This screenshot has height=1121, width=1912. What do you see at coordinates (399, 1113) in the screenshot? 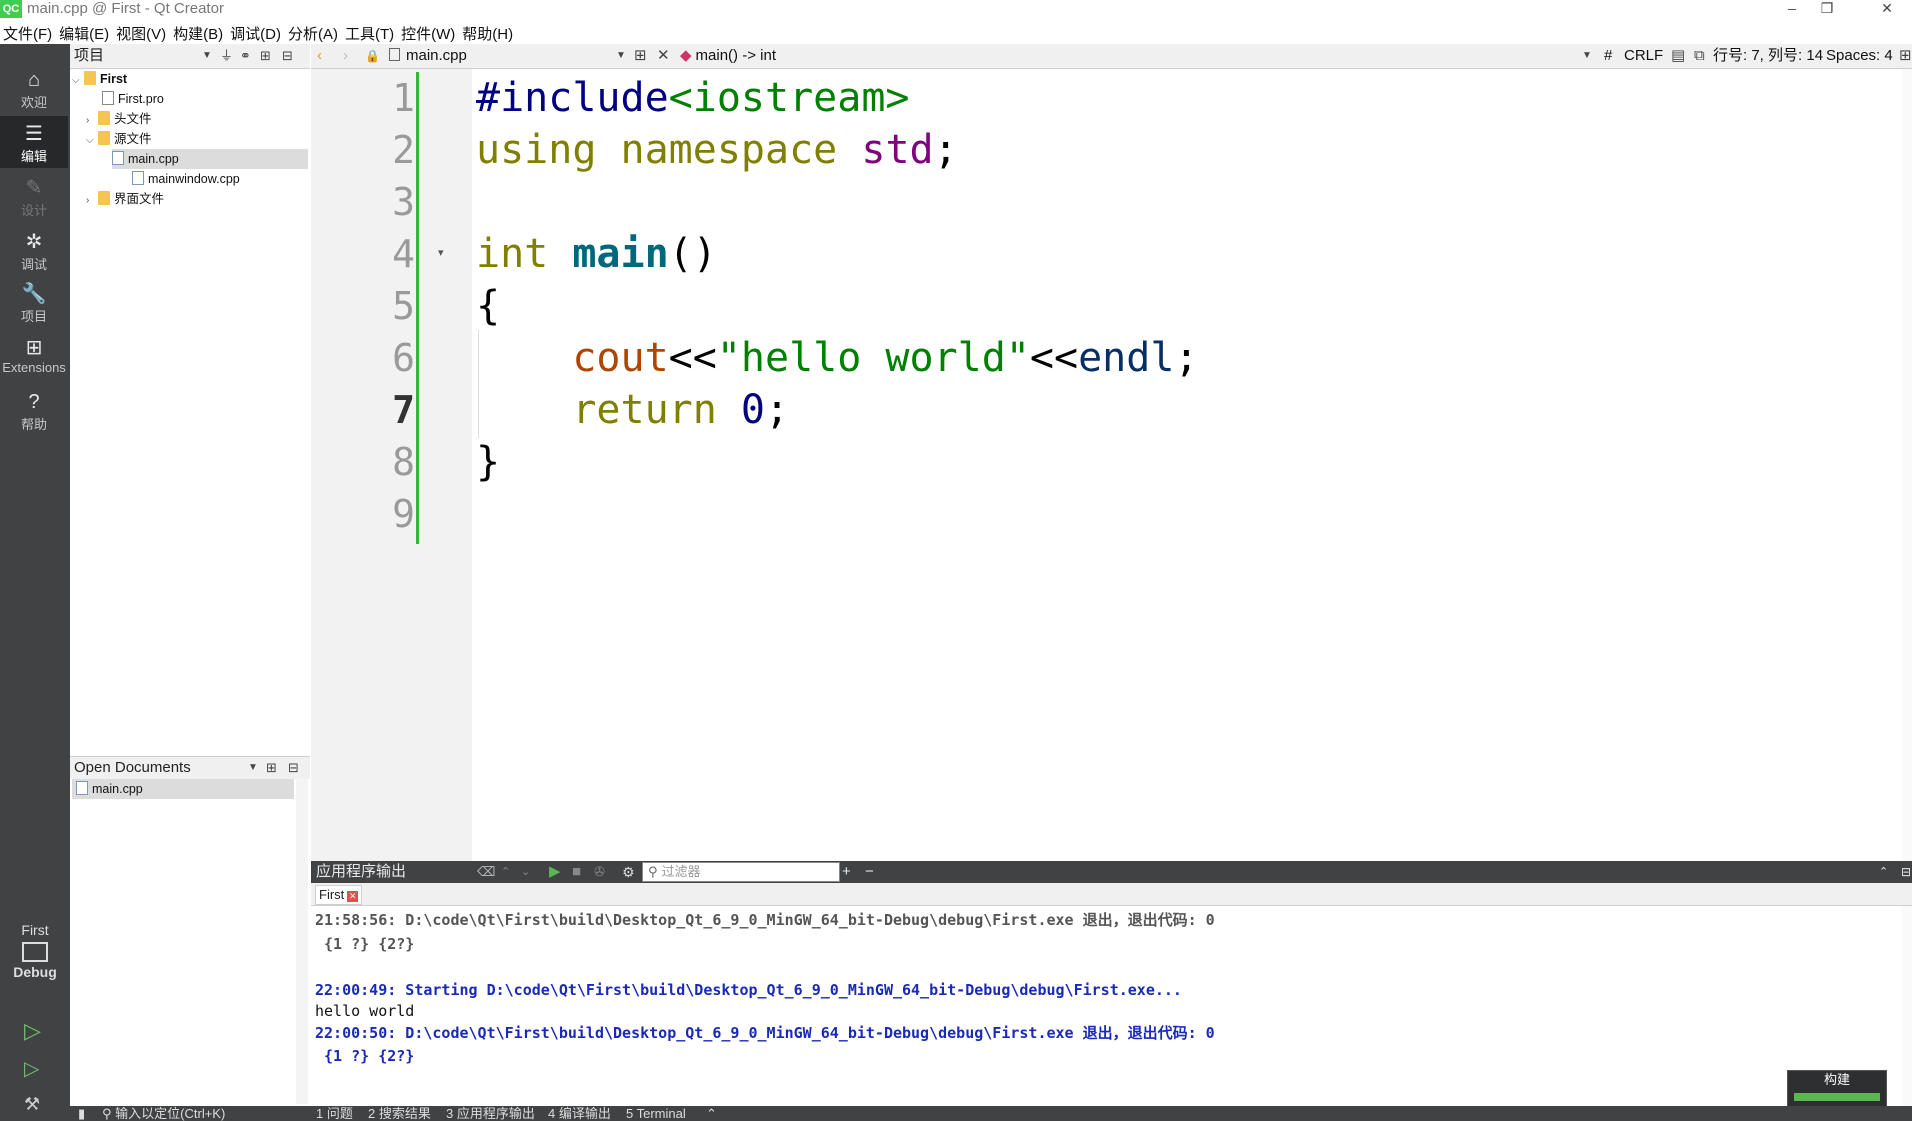
I see `status-tab-search-results: 2 搜索结果` at bounding box center [399, 1113].